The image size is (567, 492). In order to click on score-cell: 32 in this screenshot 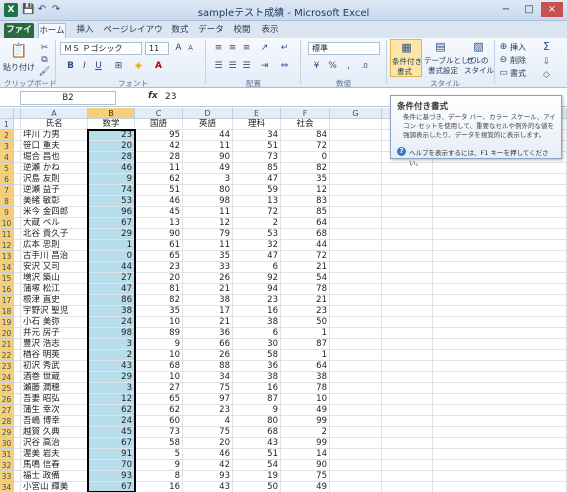, I will do `click(257, 245)`.